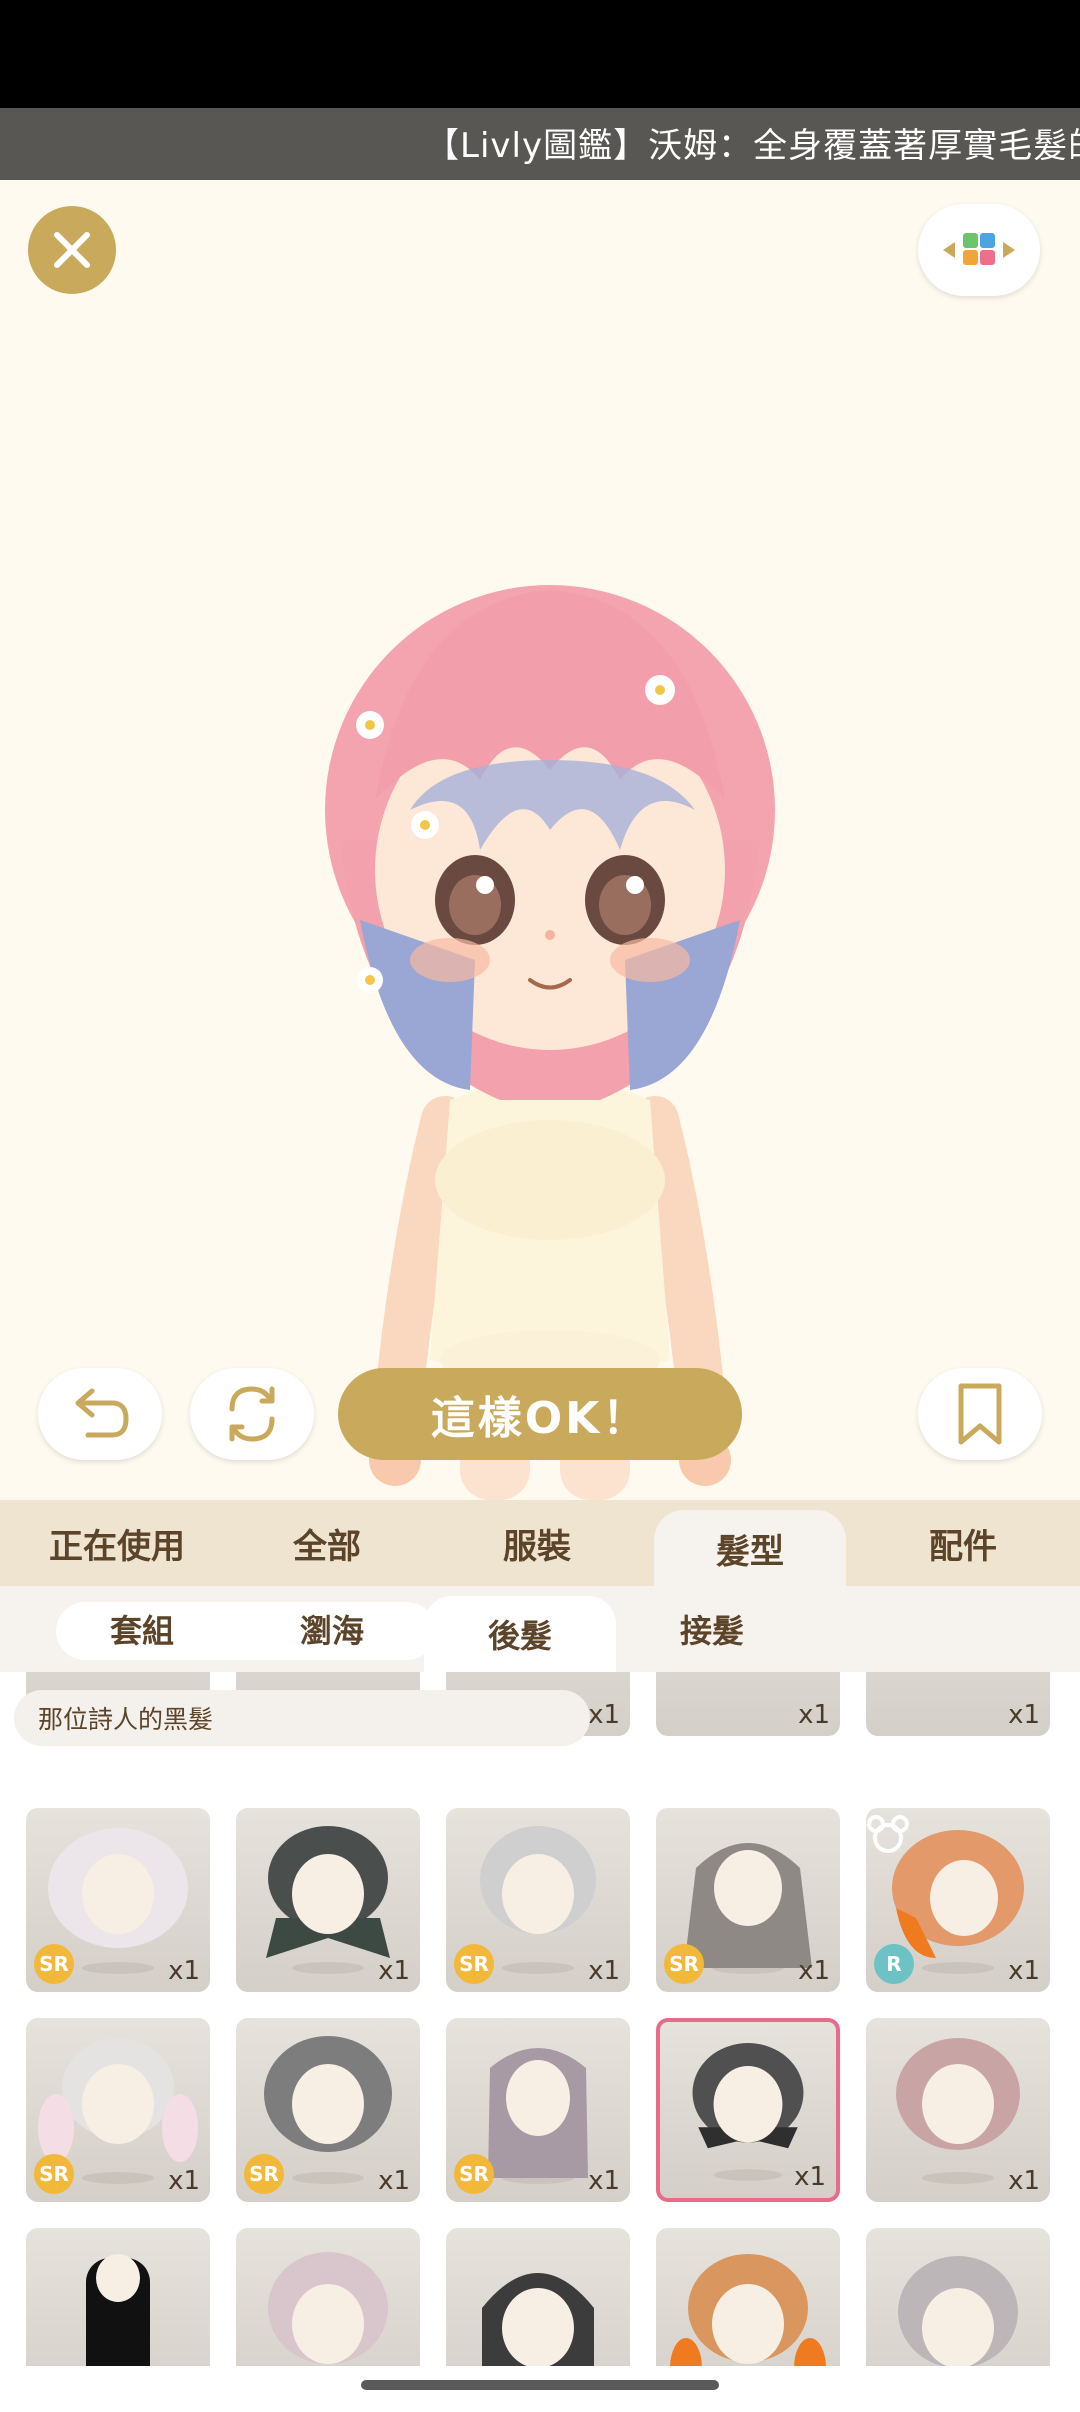 This screenshot has height=2412, width=1080. Describe the element at coordinates (540, 54) in the screenshot. I see `status-bar` at that location.